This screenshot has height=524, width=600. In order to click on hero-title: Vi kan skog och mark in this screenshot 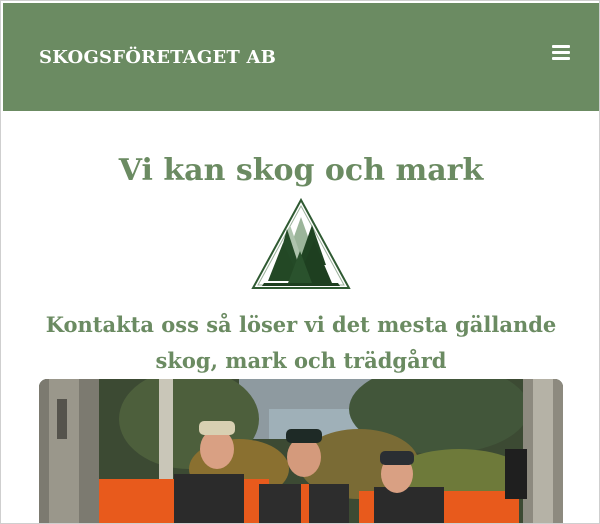, I will do `click(301, 170)`.